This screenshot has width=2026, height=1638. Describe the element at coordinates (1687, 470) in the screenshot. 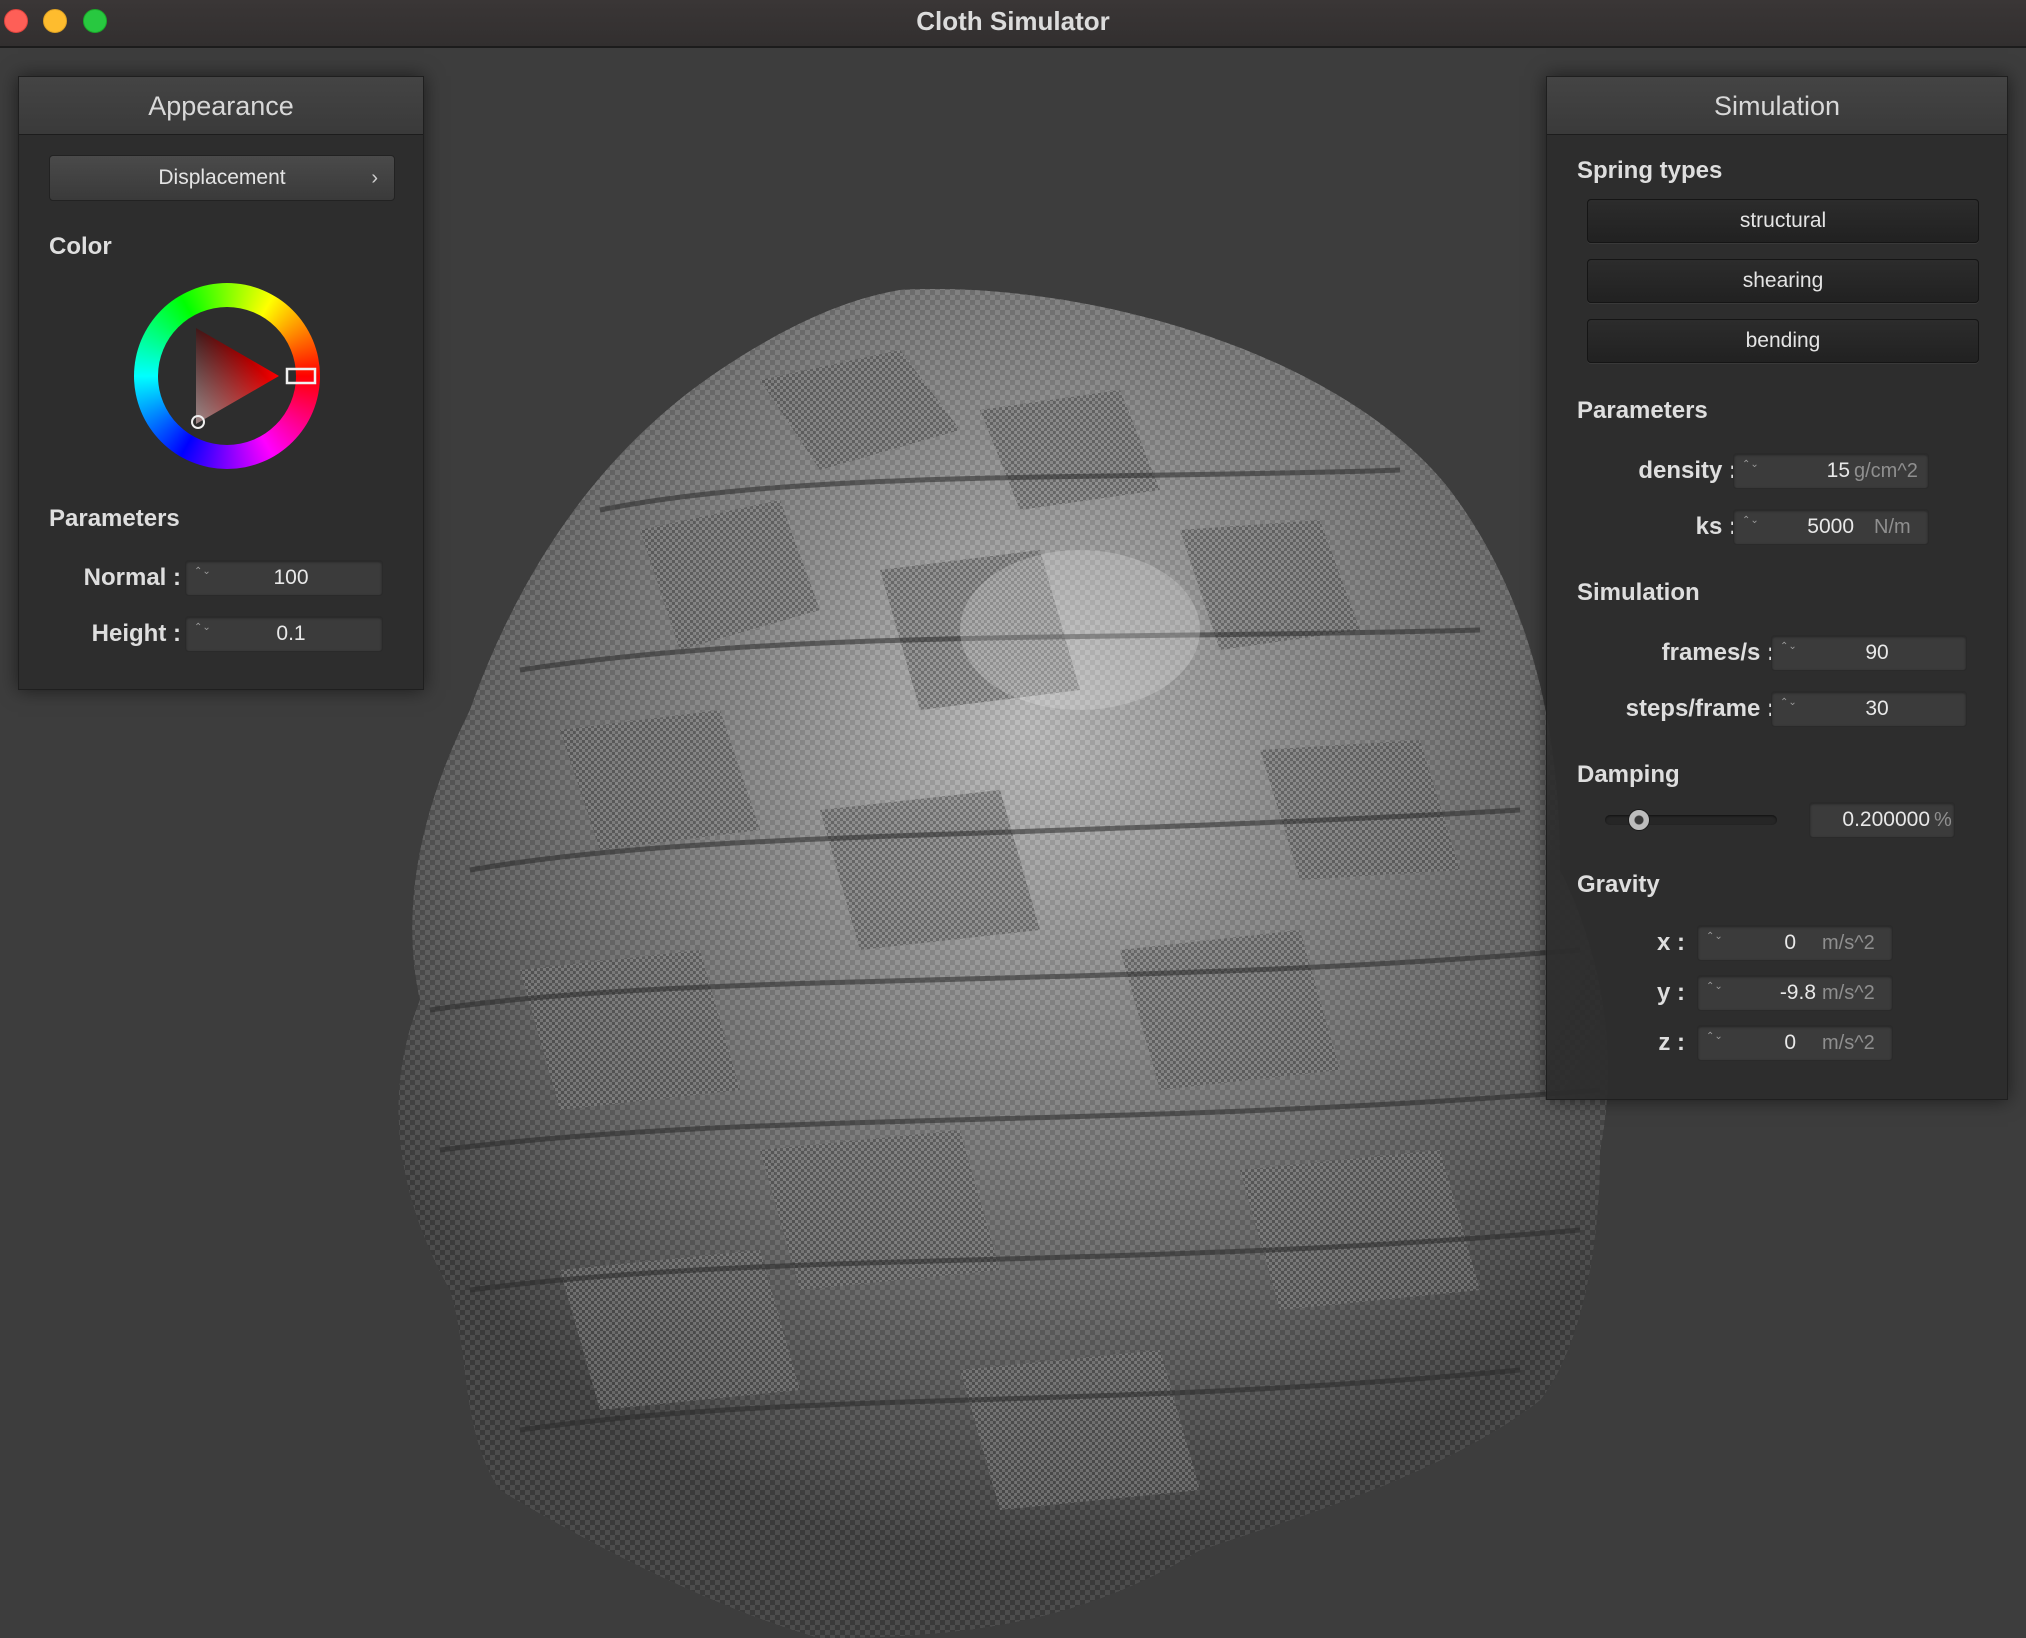

I see `density-label: density :` at that location.